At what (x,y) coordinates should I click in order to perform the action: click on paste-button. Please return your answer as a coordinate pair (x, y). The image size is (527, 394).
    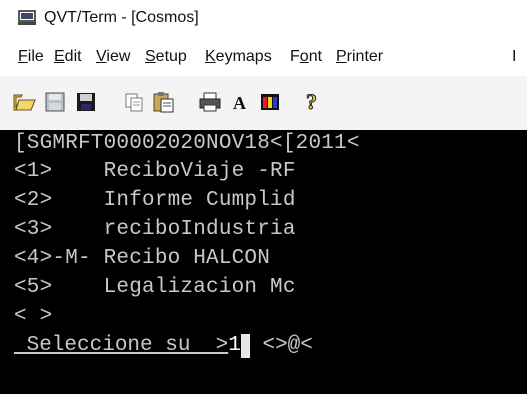
    Looking at the image, I should click on (164, 102).